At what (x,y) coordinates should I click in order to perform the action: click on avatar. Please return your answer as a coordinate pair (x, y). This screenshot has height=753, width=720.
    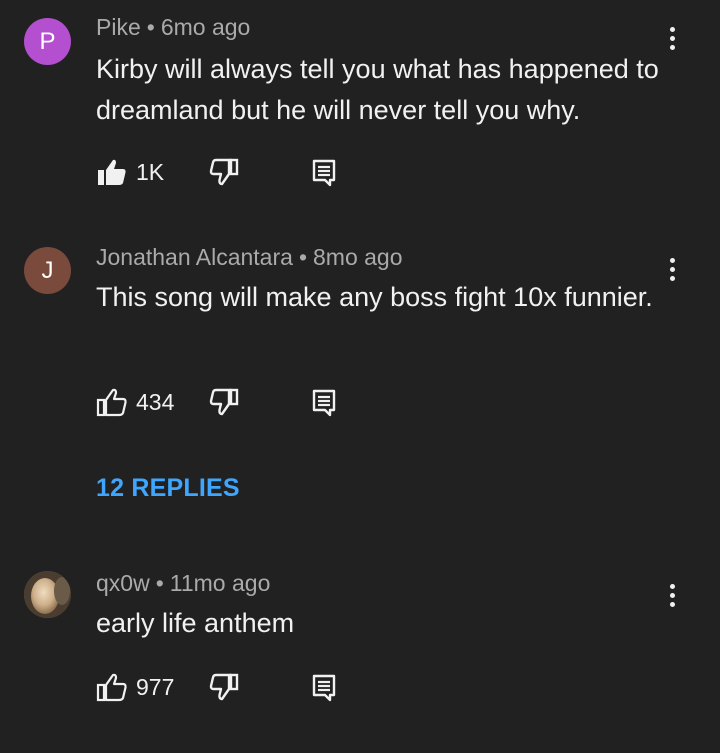
    Looking at the image, I should click on (47, 594).